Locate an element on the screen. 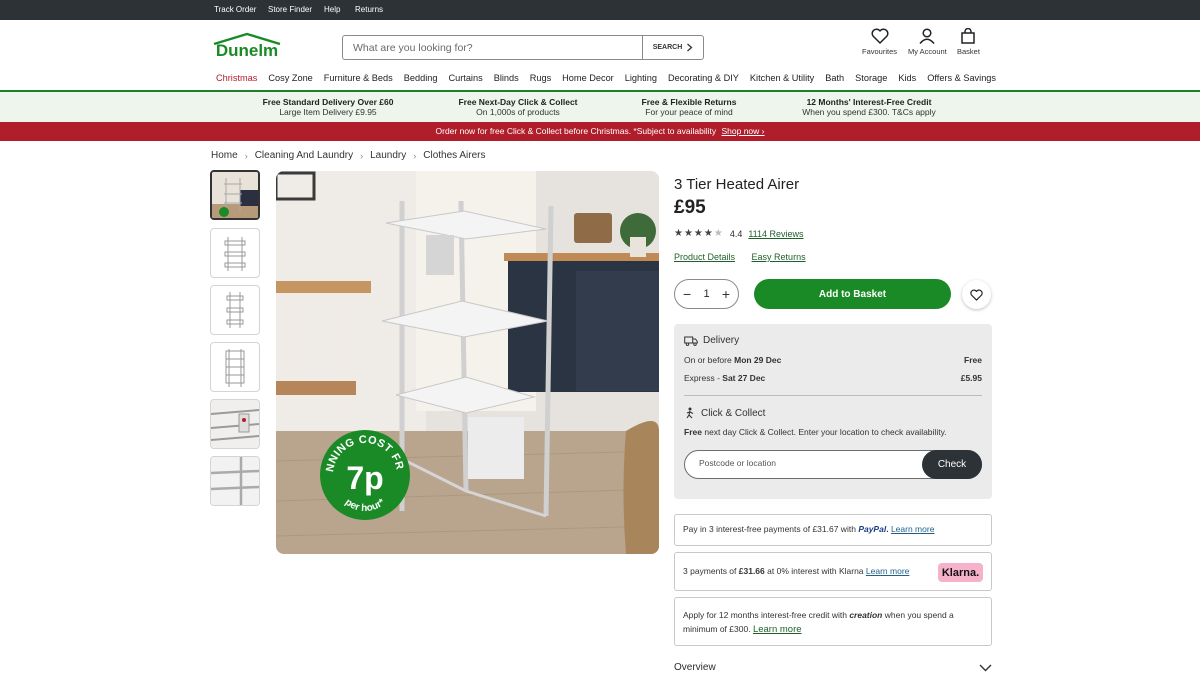 This screenshot has width=1200, height=675. nav-decorating-diy: Decorating & DIY is located at coordinates (703, 78).